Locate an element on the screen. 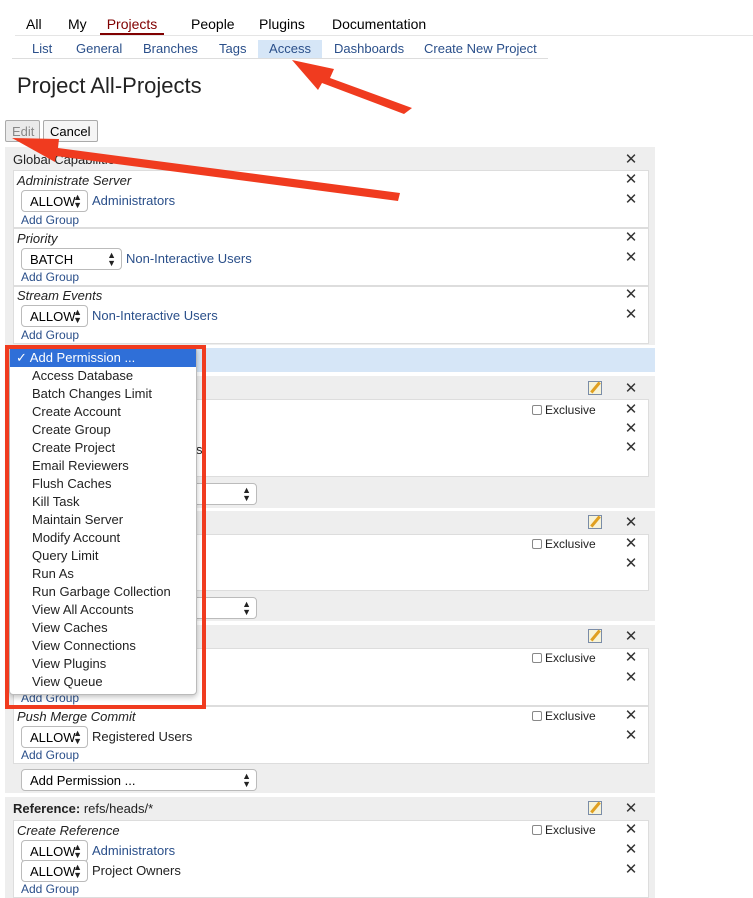  arrow-to-access-tab is located at coordinates (352, 87).